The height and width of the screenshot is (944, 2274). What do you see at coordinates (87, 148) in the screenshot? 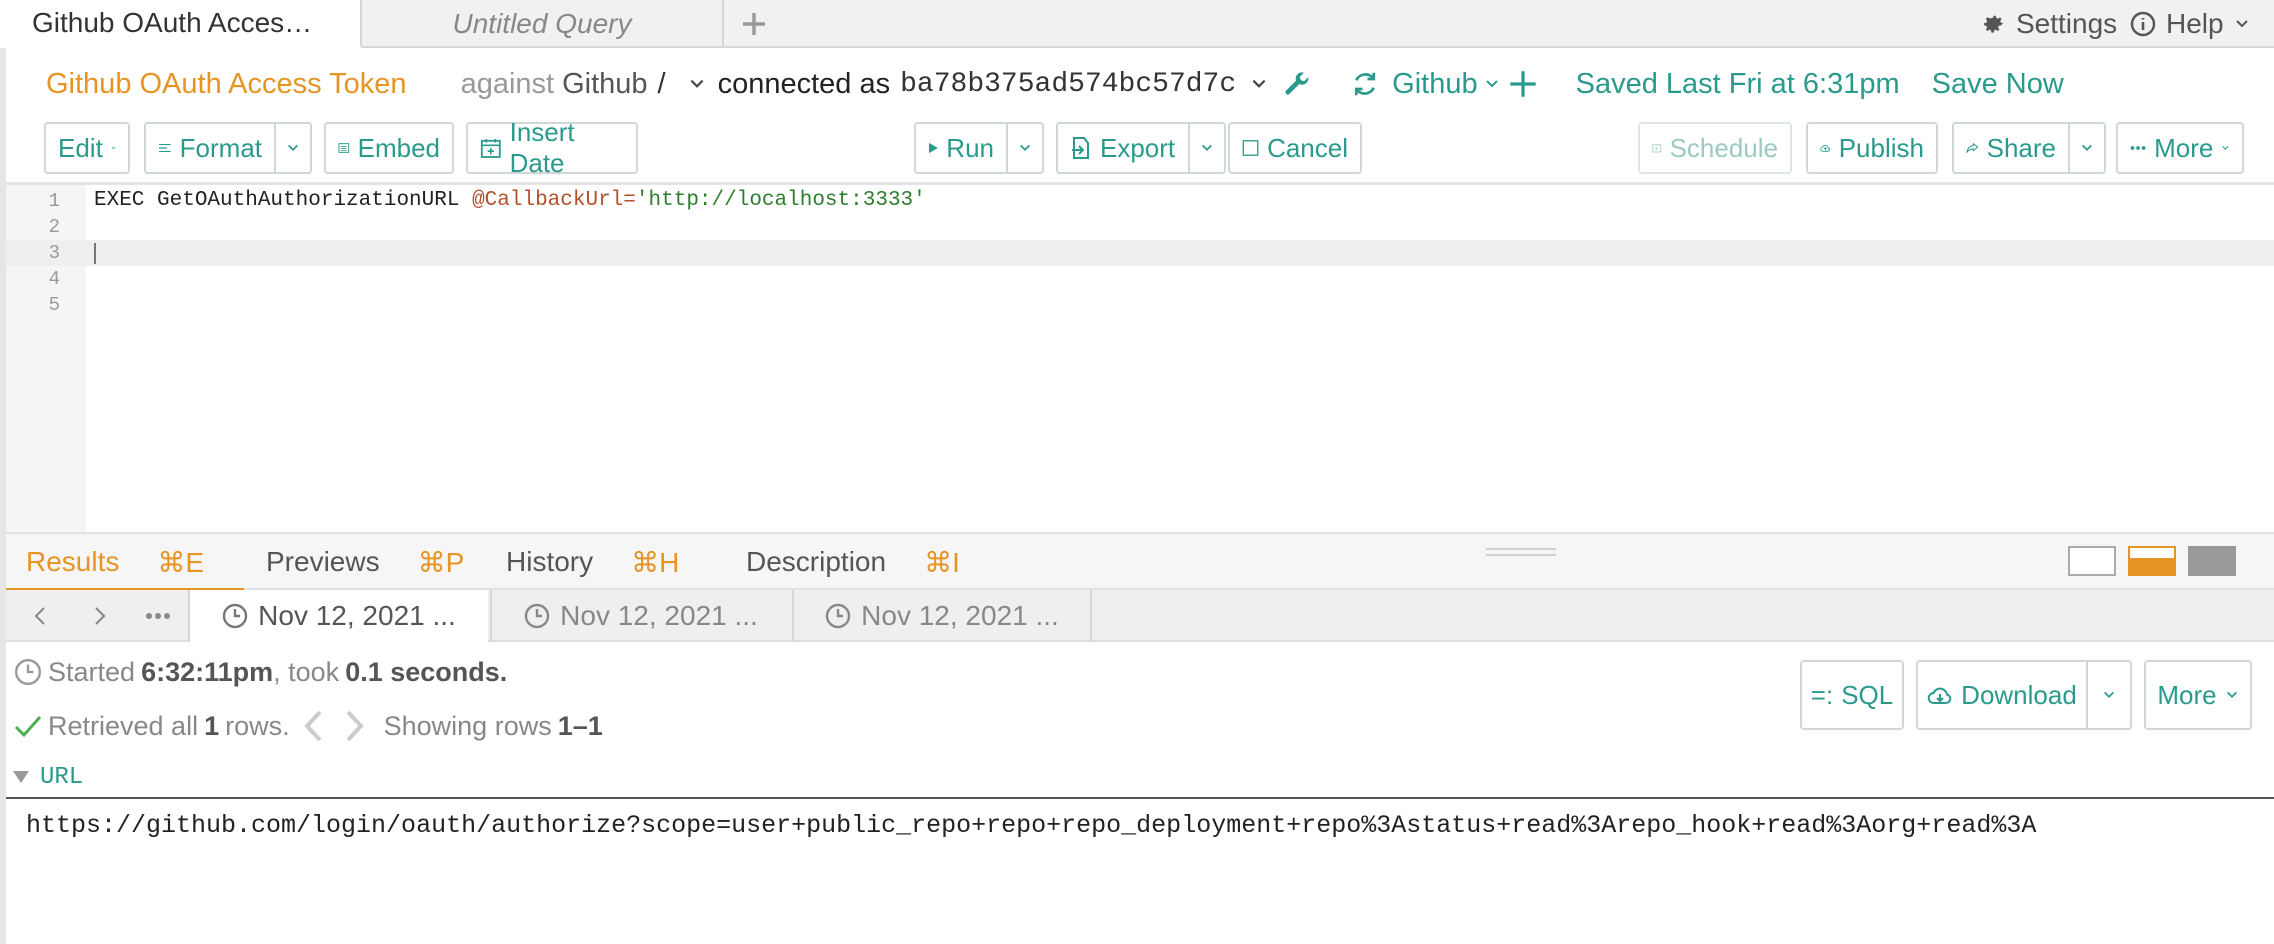
I see `edit-button: Edit` at bounding box center [87, 148].